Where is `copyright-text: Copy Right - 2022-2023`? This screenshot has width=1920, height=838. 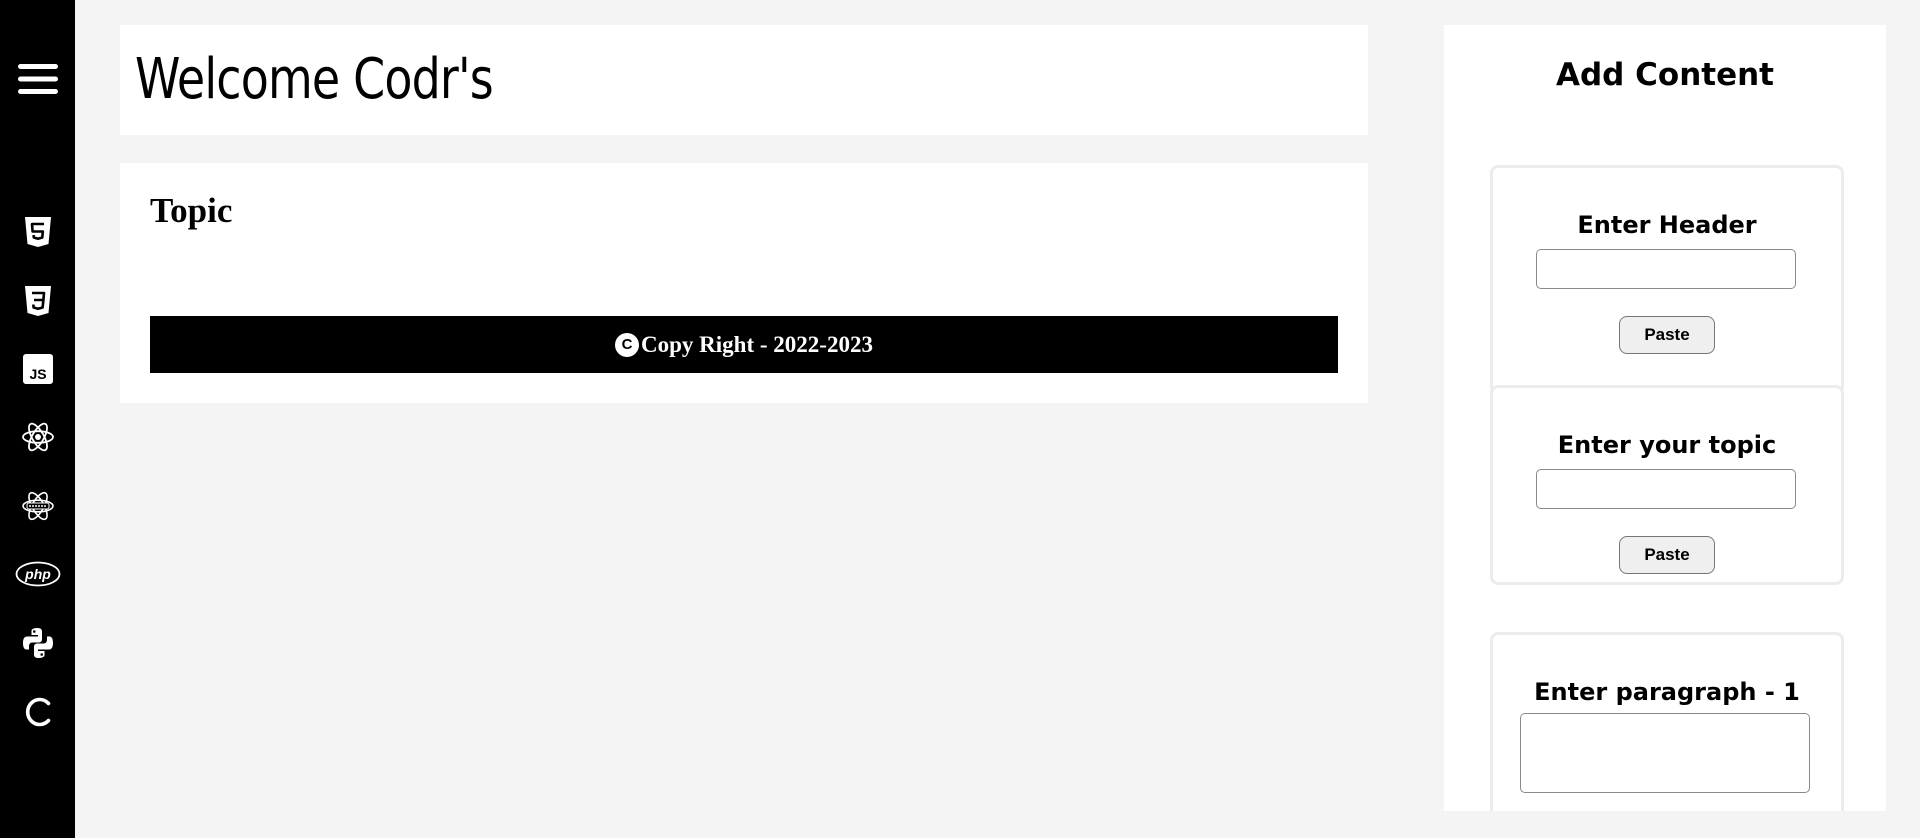 copyright-text: Copy Right - 2022-2023 is located at coordinates (757, 344).